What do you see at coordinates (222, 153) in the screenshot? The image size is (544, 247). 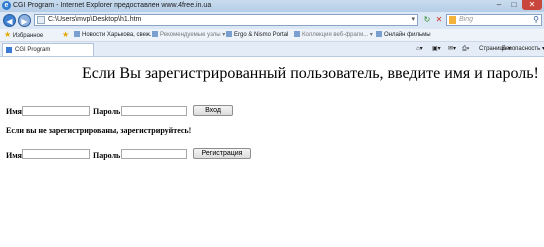 I see `register-button: Регистрация` at bounding box center [222, 153].